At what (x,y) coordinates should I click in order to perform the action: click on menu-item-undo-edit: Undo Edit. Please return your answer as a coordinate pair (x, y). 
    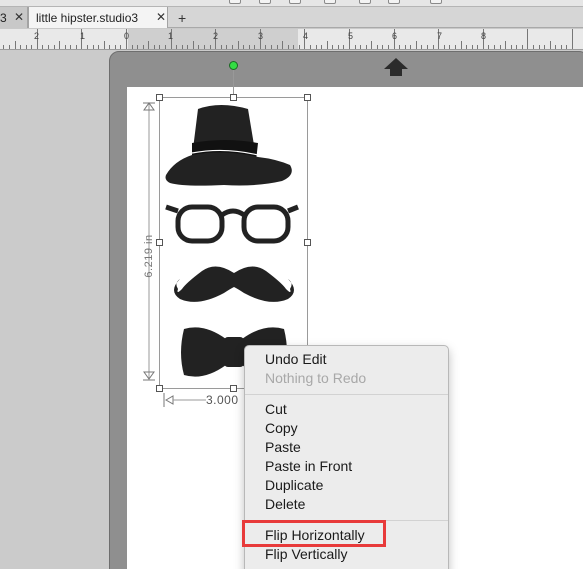
    Looking at the image, I should click on (295, 359).